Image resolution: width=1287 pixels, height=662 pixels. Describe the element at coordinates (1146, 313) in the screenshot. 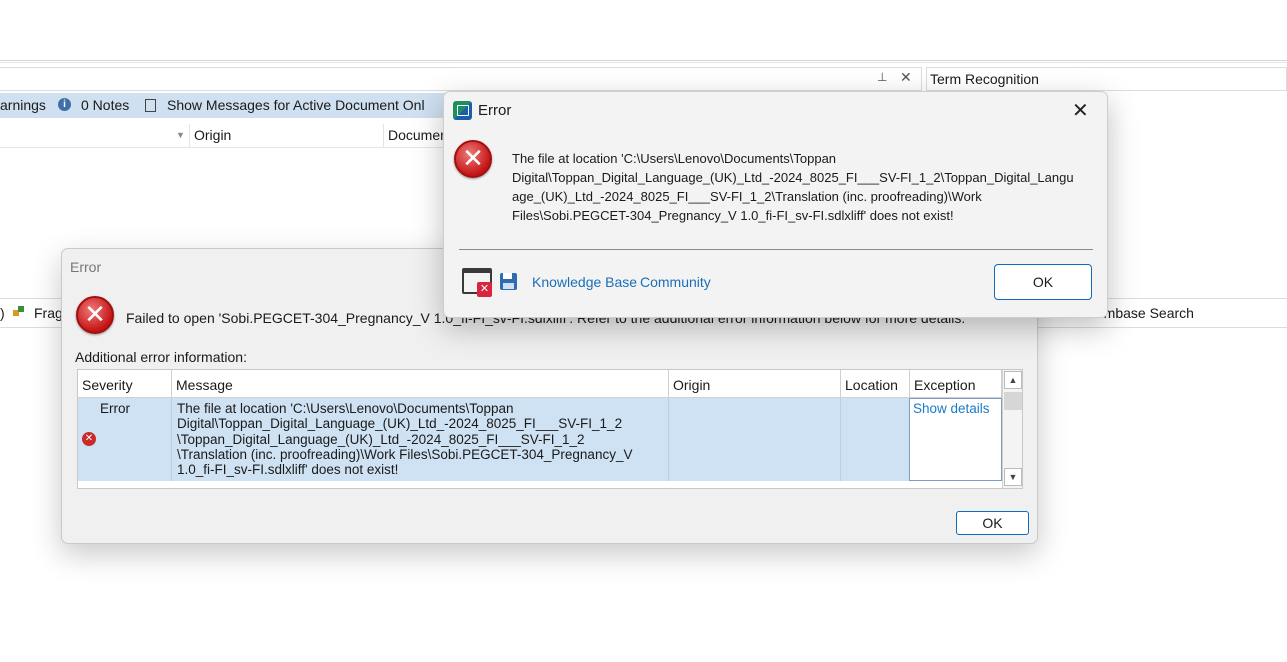

I see `tab-termbase-search: rmbase Search` at that location.